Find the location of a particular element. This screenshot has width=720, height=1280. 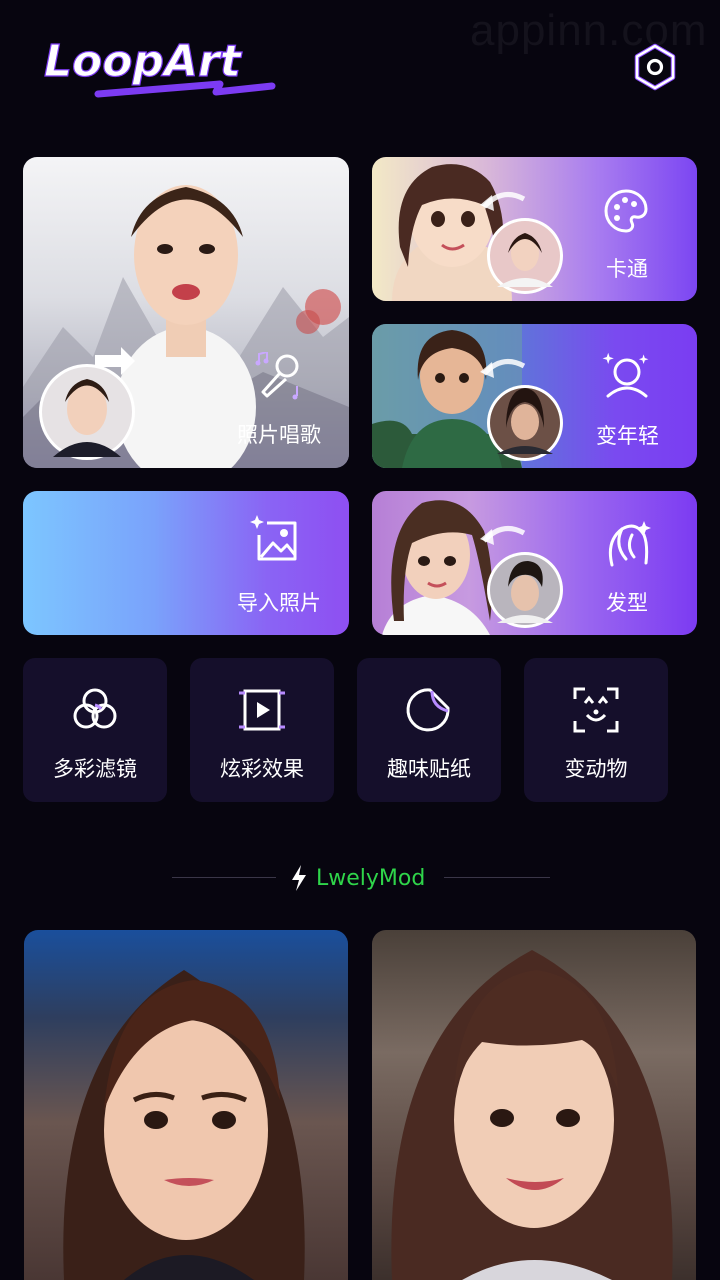

tool-animal: 变动物 is located at coordinates (596, 730).